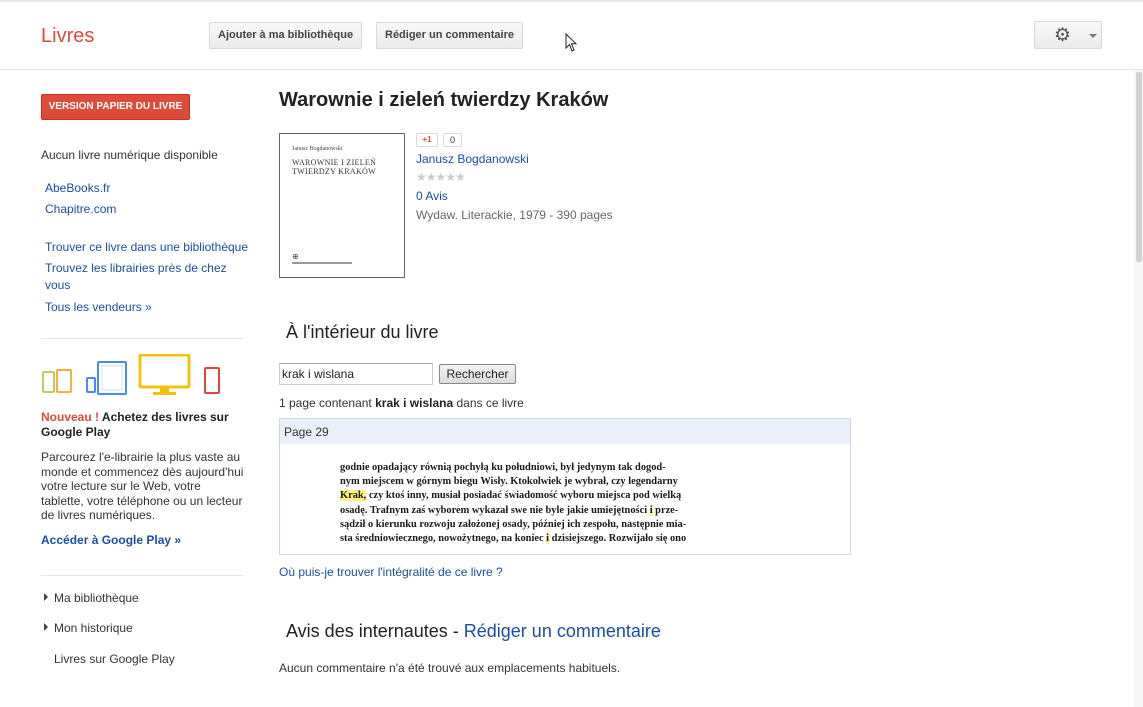 This screenshot has width=1143, height=707. I want to click on top-border, so click(571, 1).